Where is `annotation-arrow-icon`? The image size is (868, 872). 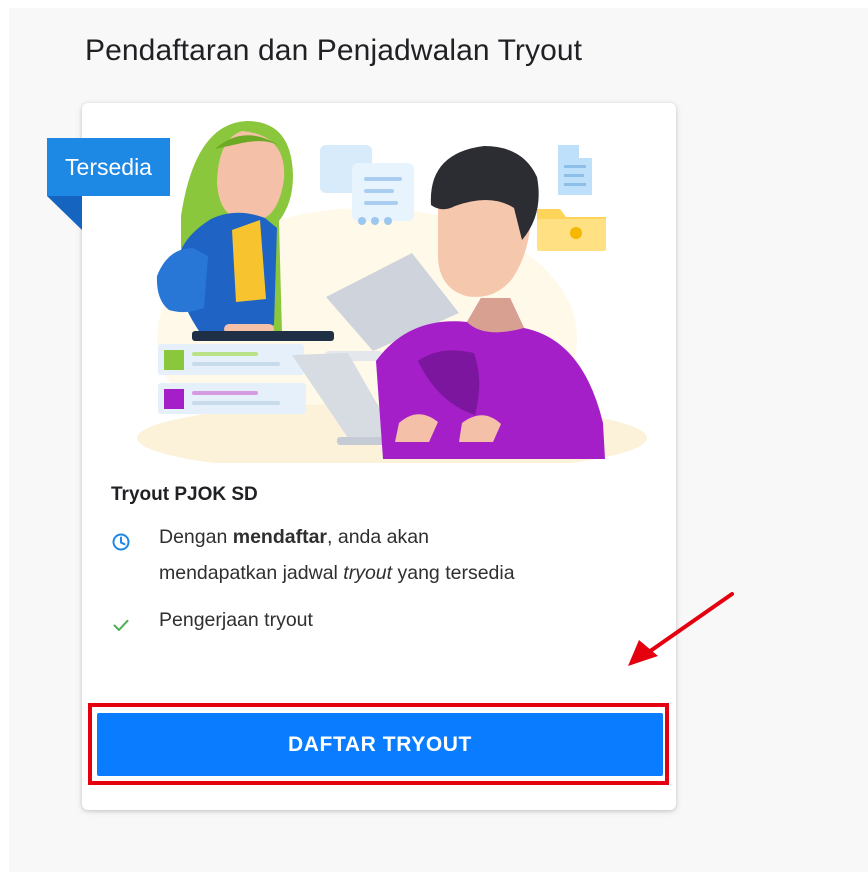 annotation-arrow-icon is located at coordinates (681, 629).